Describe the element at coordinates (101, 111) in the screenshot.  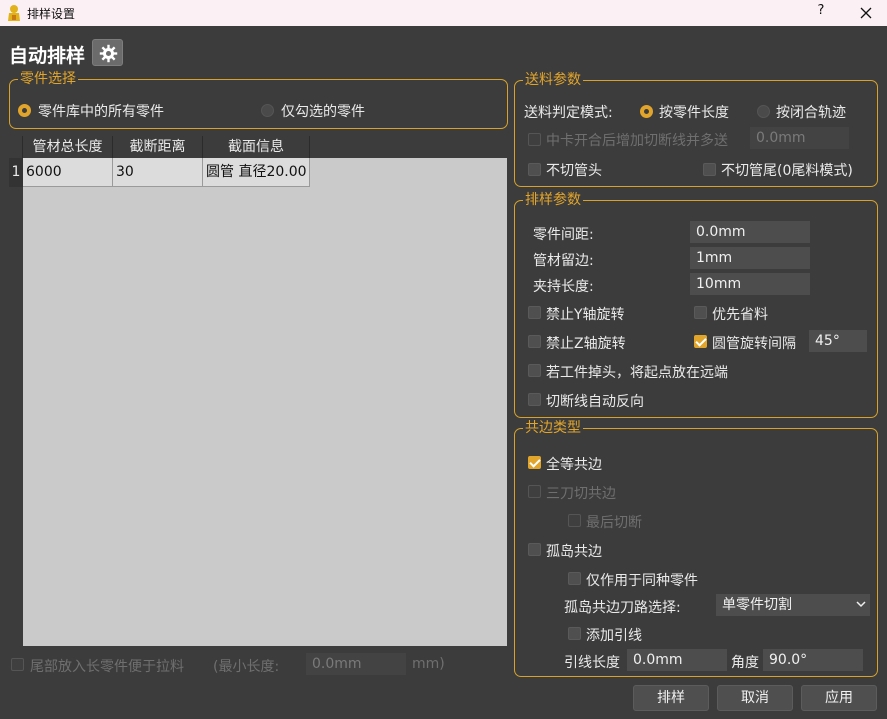
I see `label-all-parts: 零件库中的所有零件` at that location.